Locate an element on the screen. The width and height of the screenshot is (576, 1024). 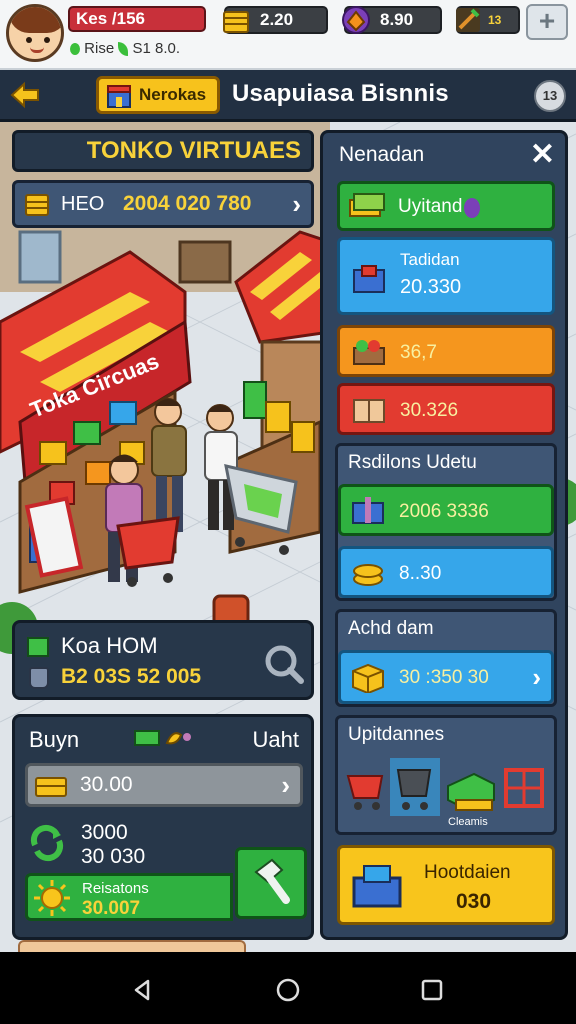
store-title-panel: TONKO VIRTUAES is located at coordinates (163, 151).